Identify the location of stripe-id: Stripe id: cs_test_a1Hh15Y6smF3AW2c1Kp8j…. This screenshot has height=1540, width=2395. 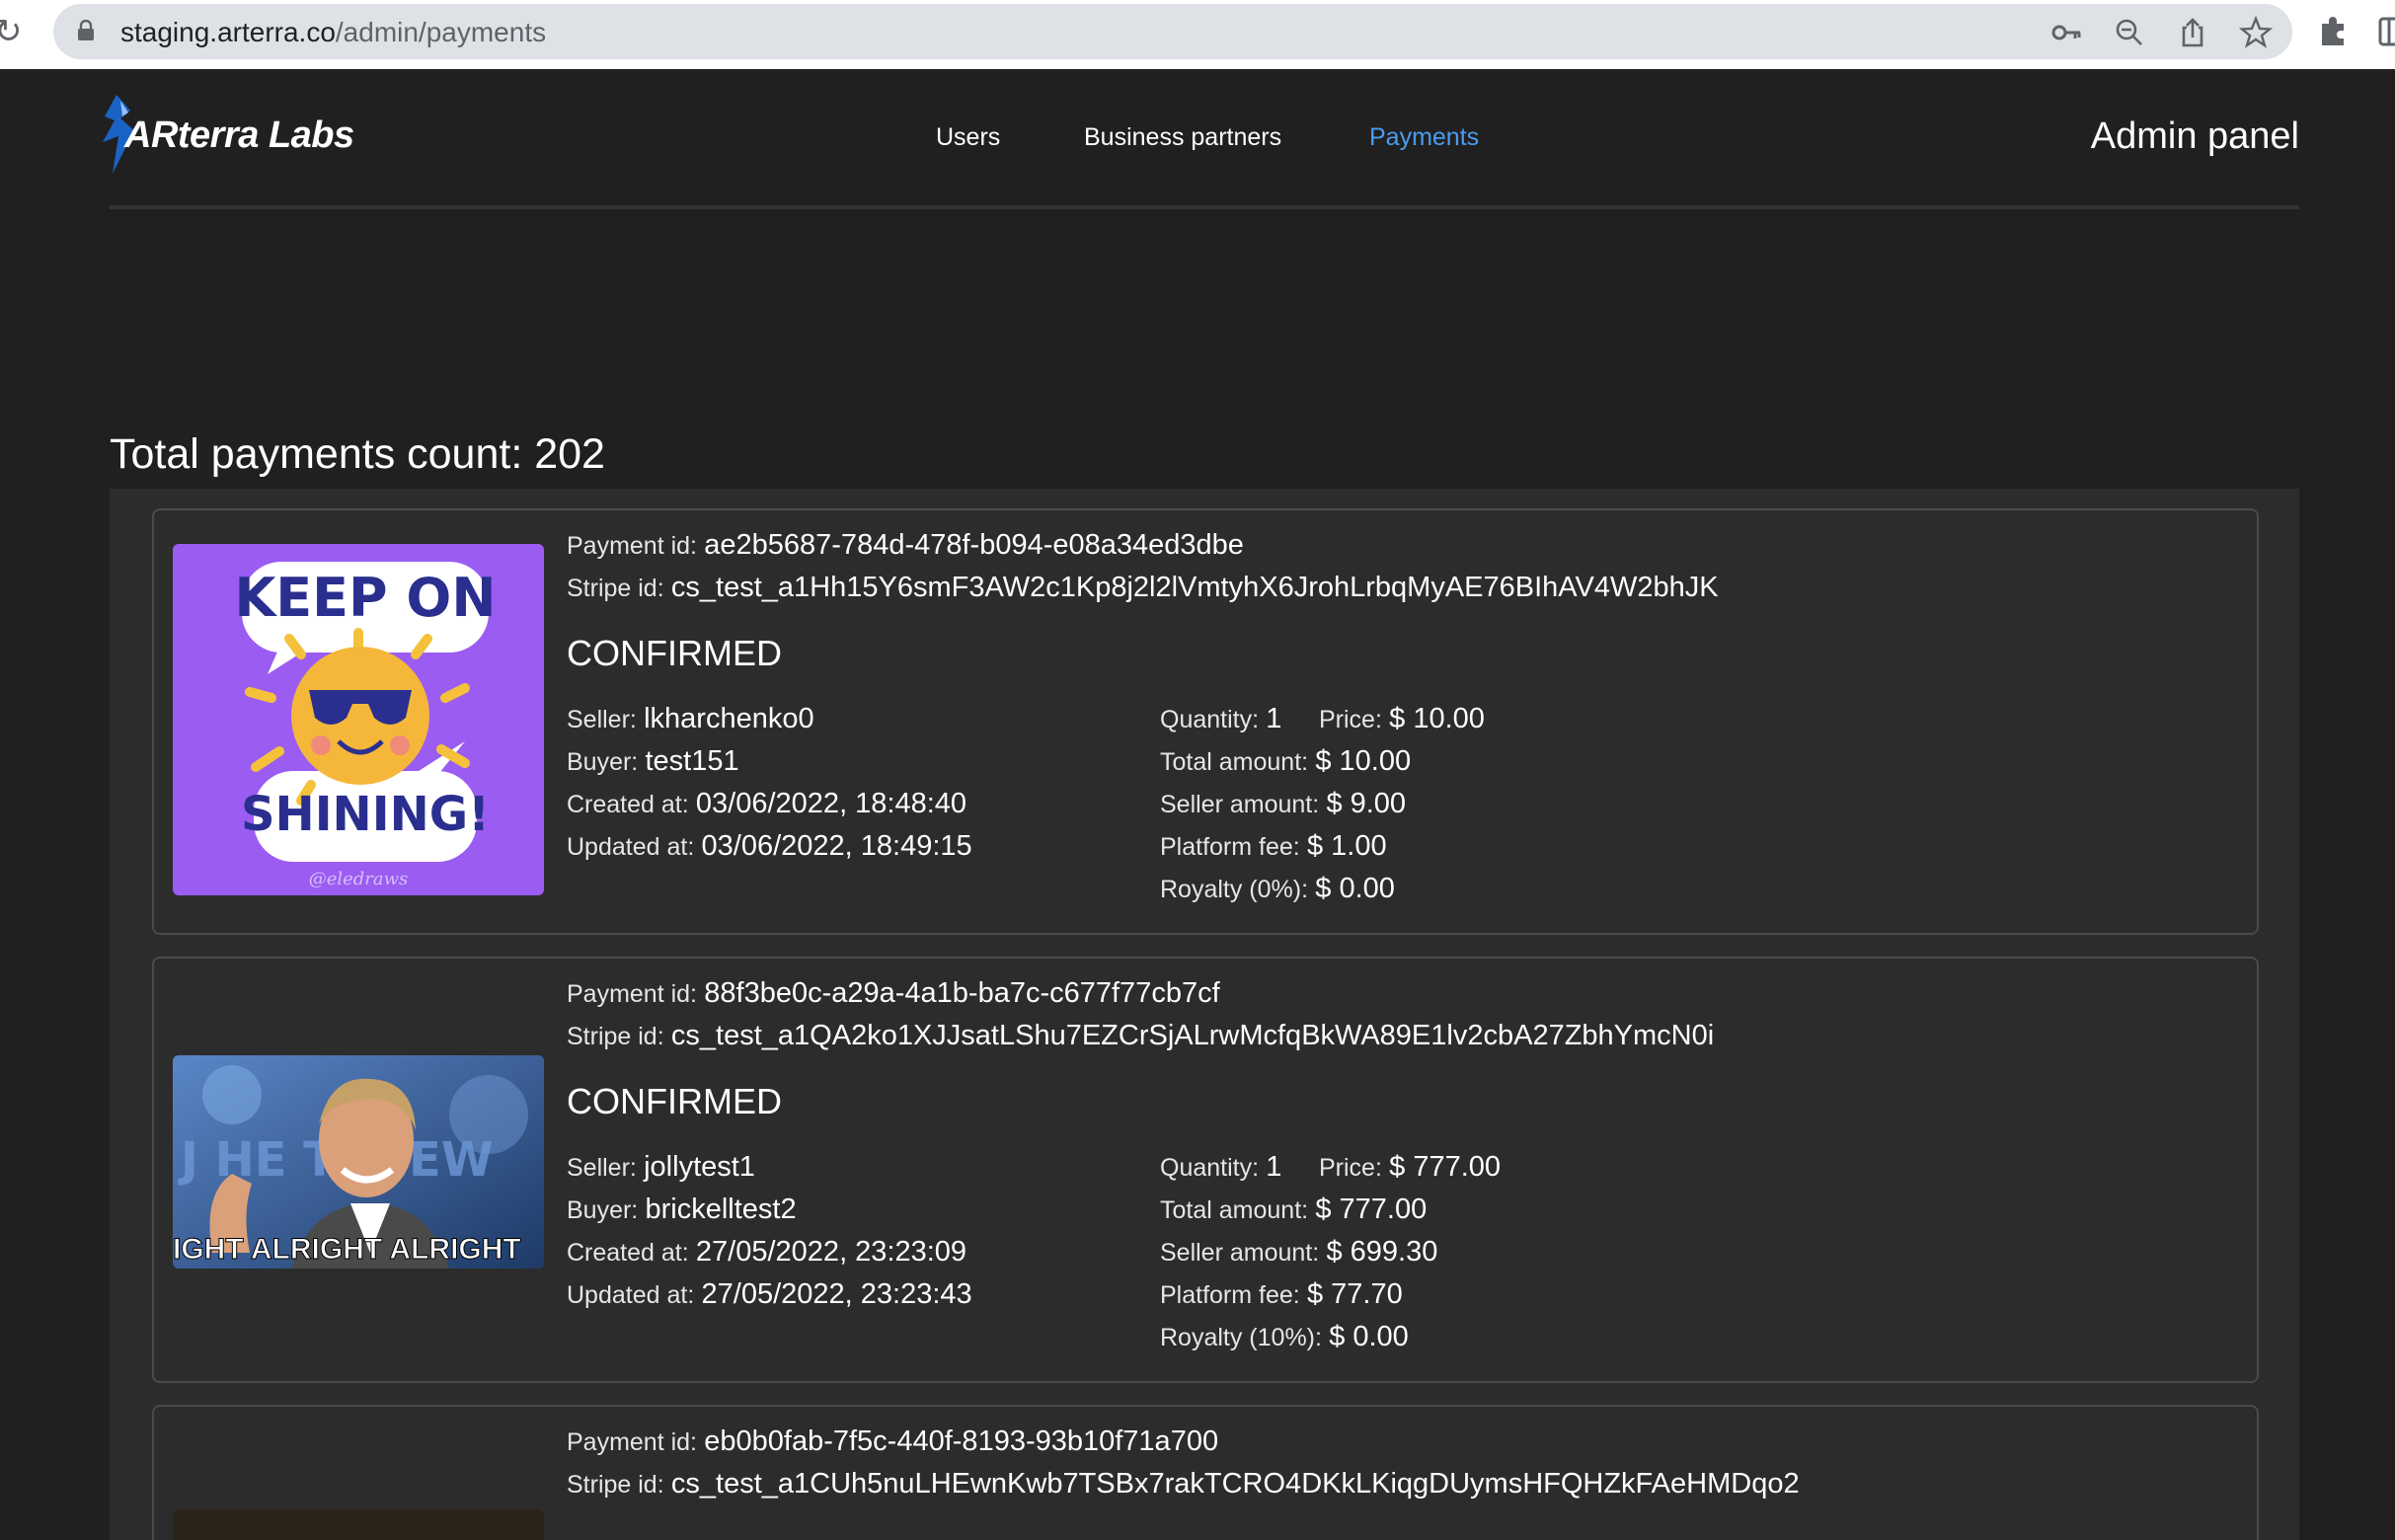
(1143, 588).